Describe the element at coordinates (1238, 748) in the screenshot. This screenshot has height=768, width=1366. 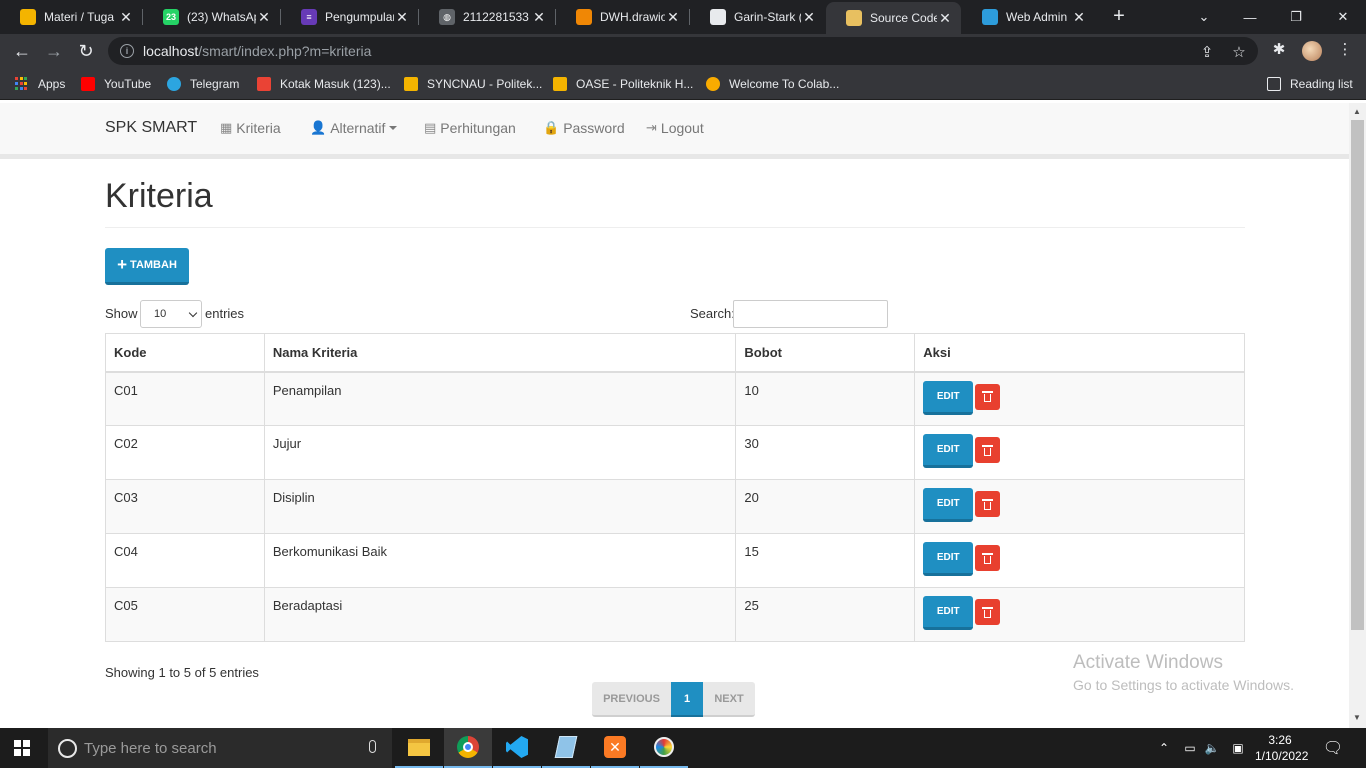
I see `network-icon: ▣` at that location.